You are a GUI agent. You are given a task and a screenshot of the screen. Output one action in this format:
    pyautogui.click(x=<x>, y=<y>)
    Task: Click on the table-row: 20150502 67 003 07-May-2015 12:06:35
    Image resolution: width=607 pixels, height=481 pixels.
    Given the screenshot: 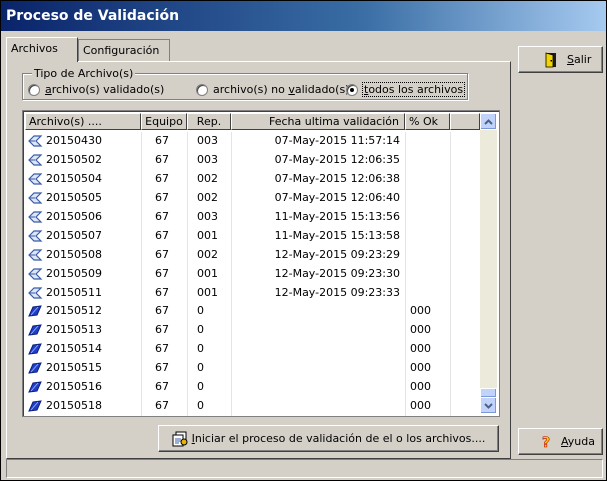 What is the action you would take?
    pyautogui.click(x=252, y=160)
    